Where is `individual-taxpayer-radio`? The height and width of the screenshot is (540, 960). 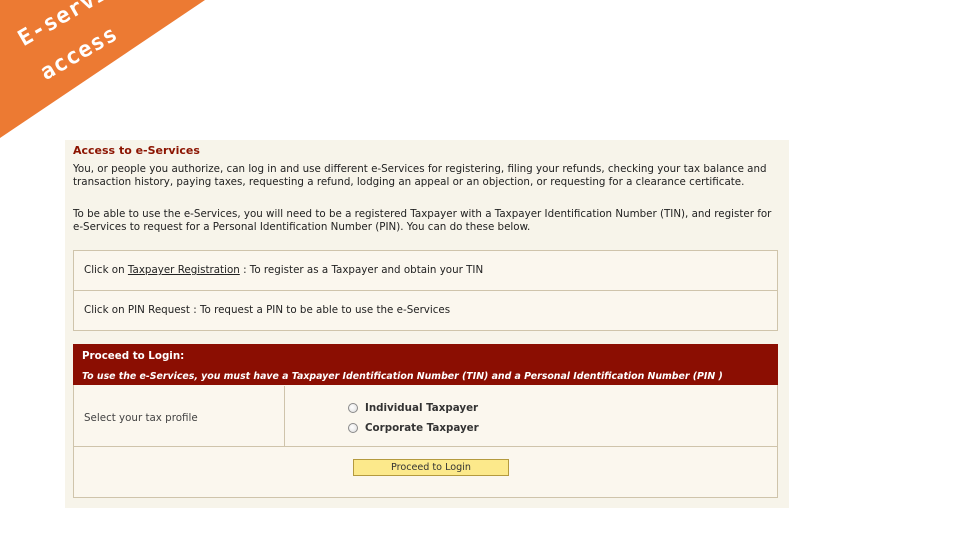 individual-taxpayer-radio is located at coordinates (353, 408).